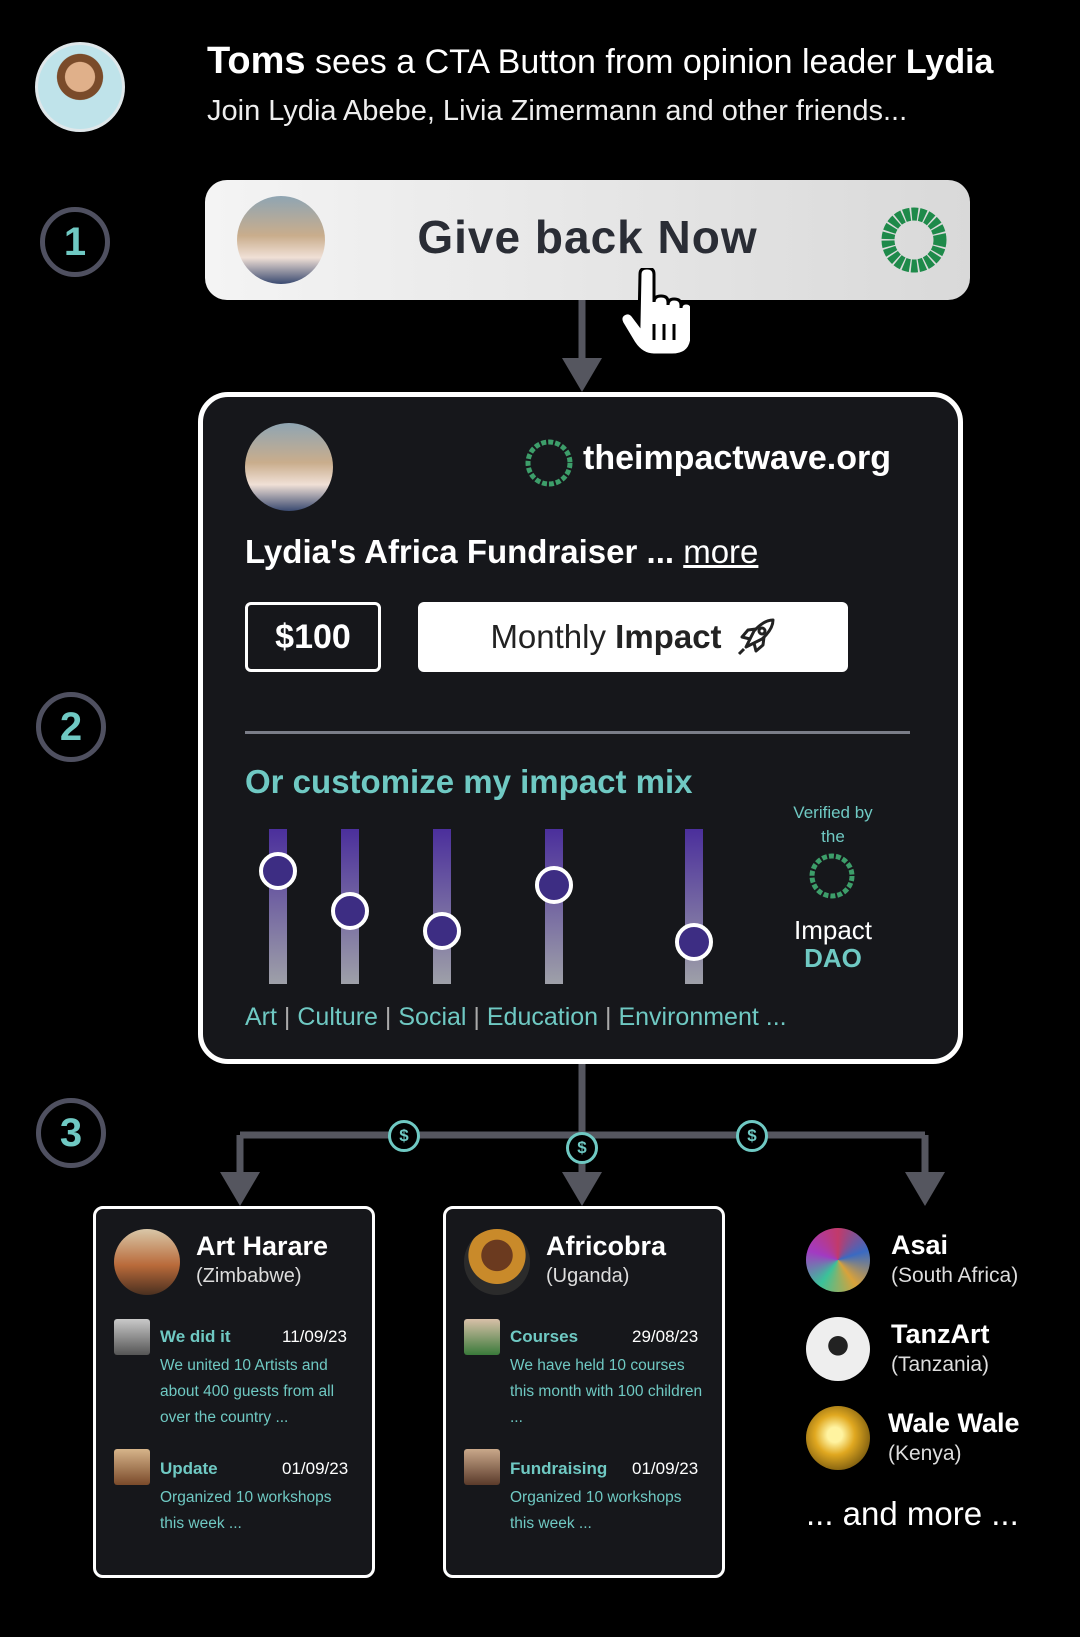 This screenshot has width=1080, height=1637. I want to click on category-social: Social, so click(432, 1017).